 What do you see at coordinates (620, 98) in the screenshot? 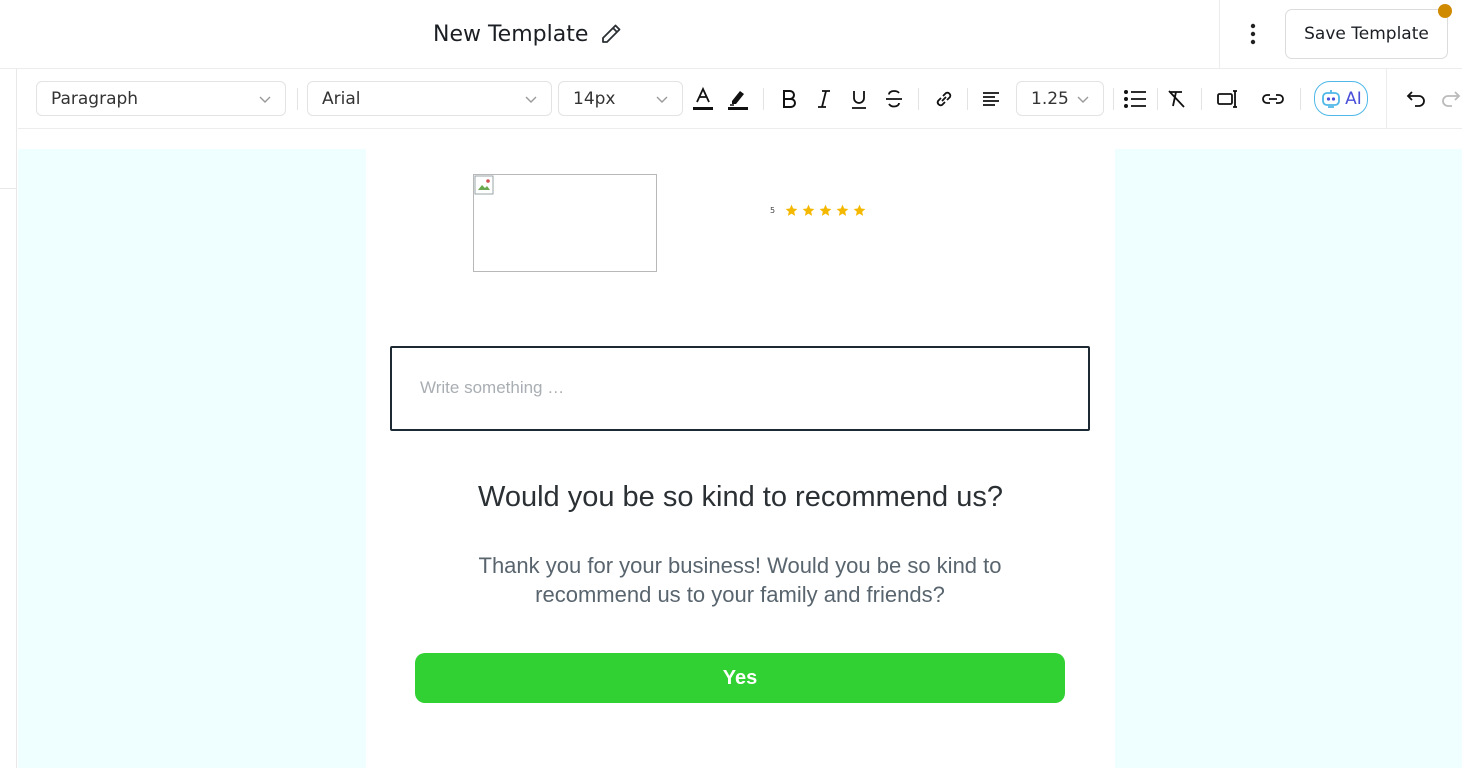
I see `font-size-select: 14px` at bounding box center [620, 98].